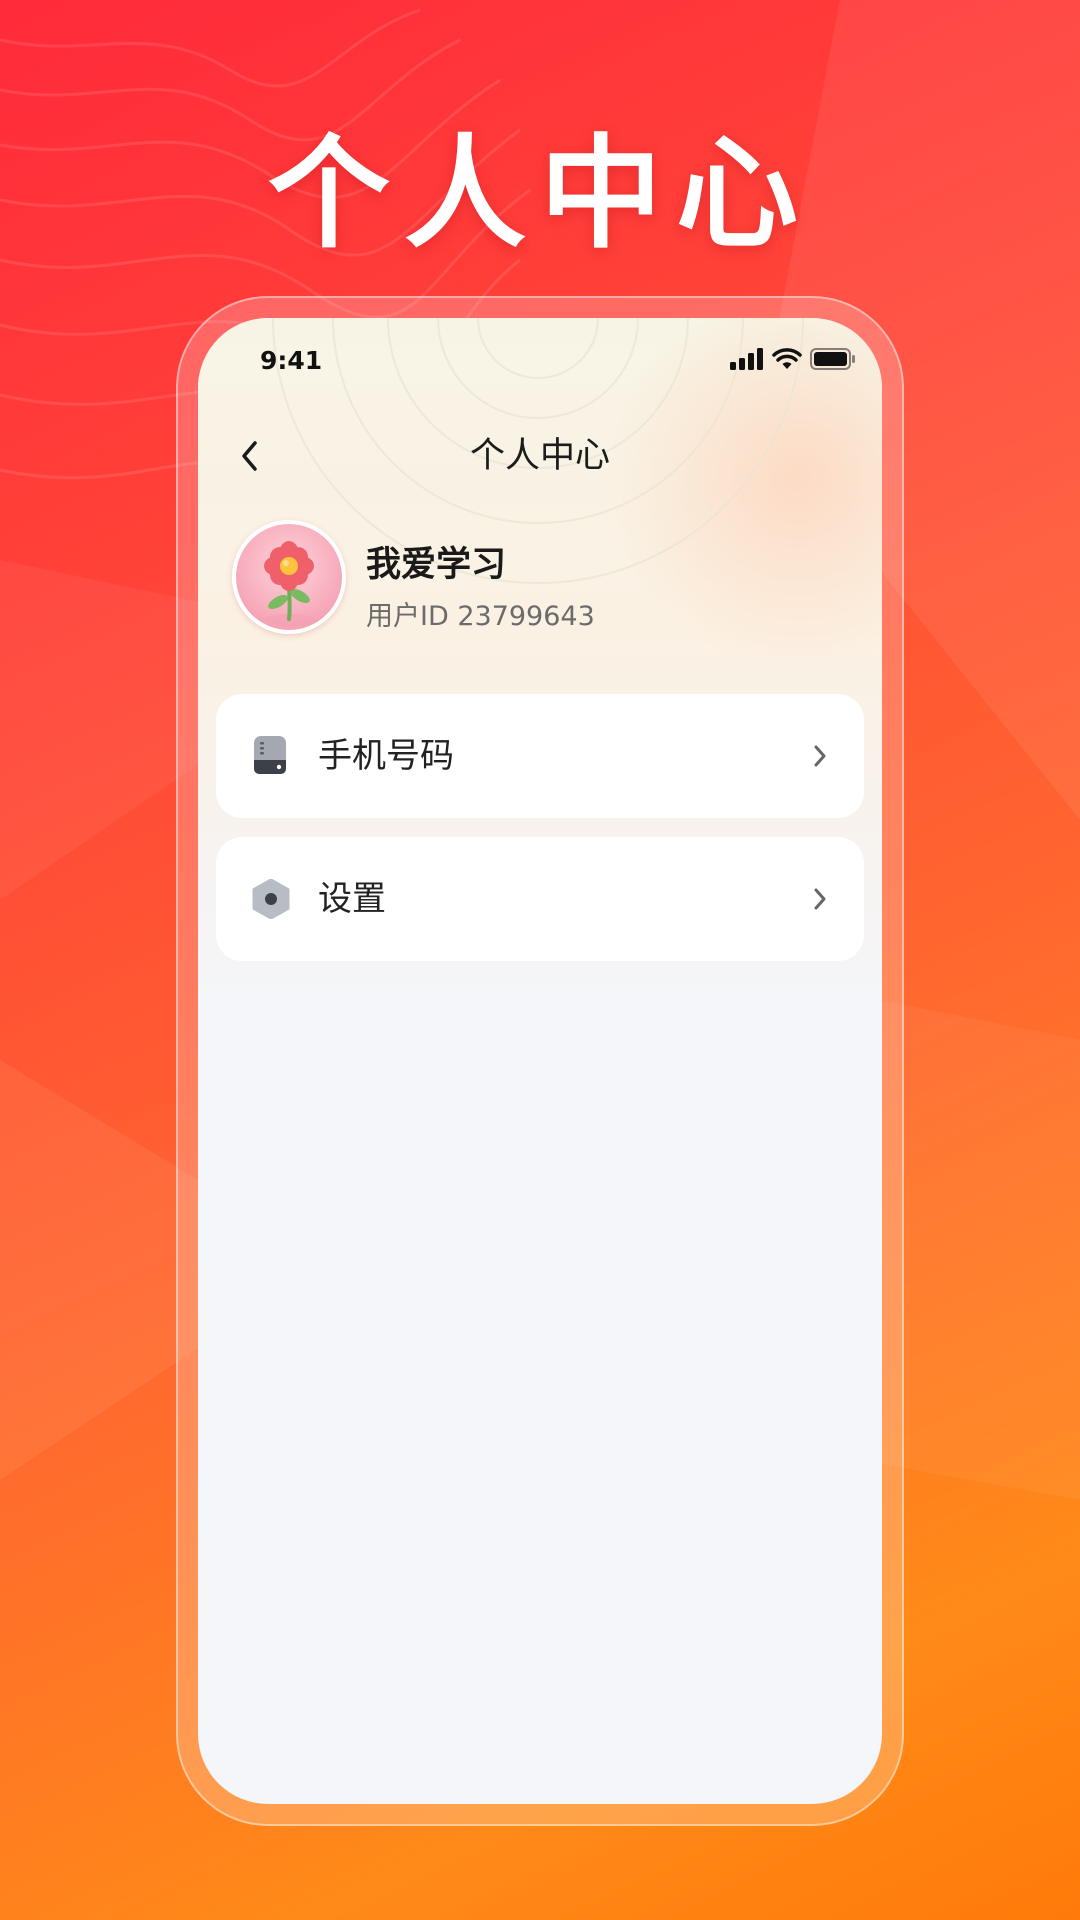 This screenshot has width=1080, height=1920. I want to click on status-icons, so click(793, 359).